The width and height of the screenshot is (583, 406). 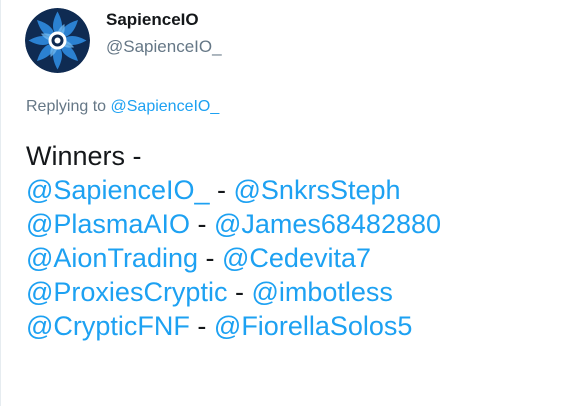 What do you see at coordinates (118, 190) in the screenshot?
I see `mention-link: @SapienceIO_` at bounding box center [118, 190].